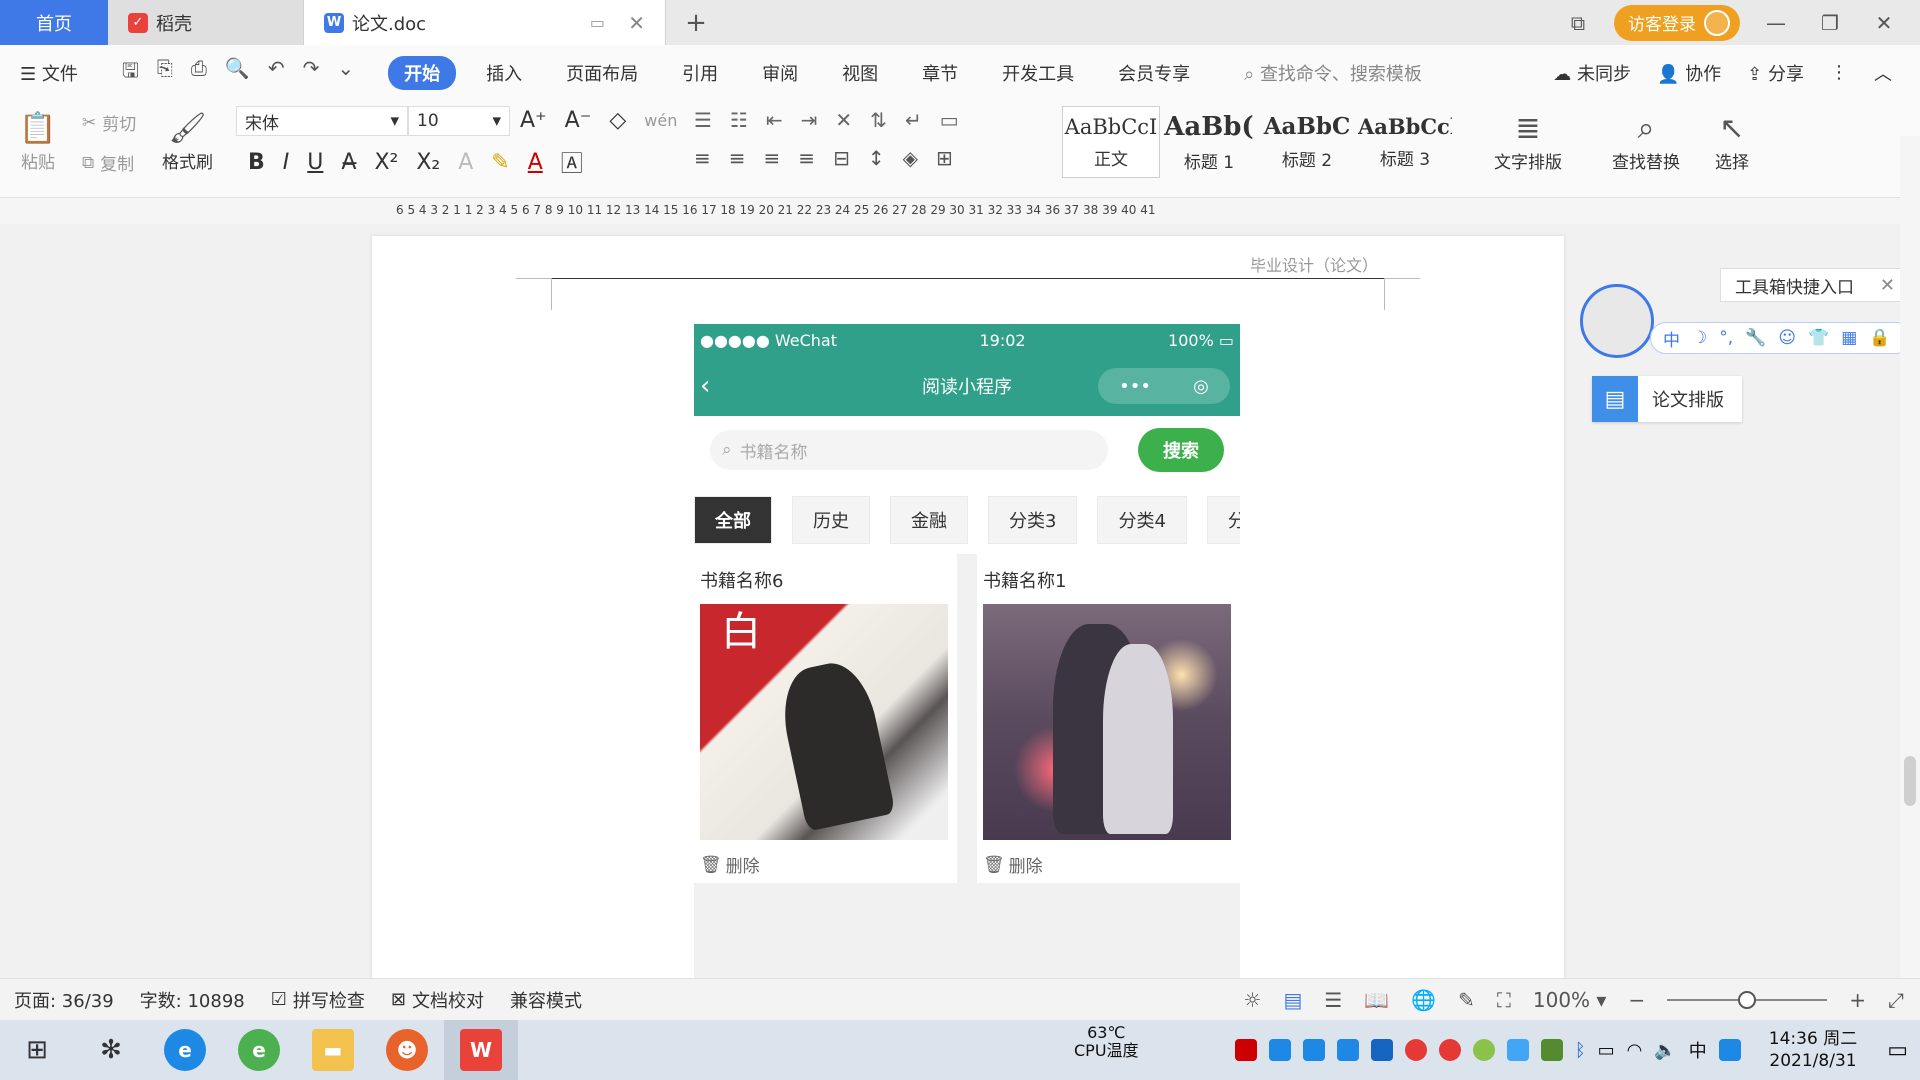  I want to click on web-view-icon: 🌐, so click(1423, 1000).